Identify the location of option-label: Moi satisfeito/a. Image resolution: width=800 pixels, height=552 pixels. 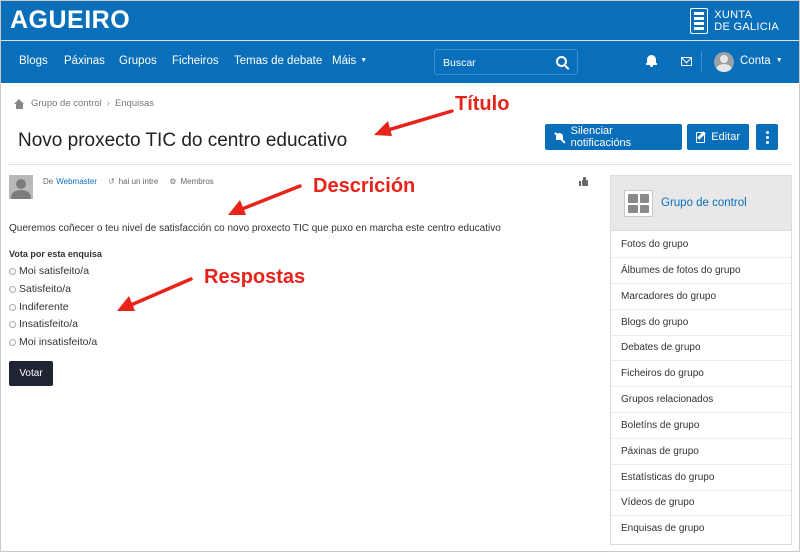
(54, 271).